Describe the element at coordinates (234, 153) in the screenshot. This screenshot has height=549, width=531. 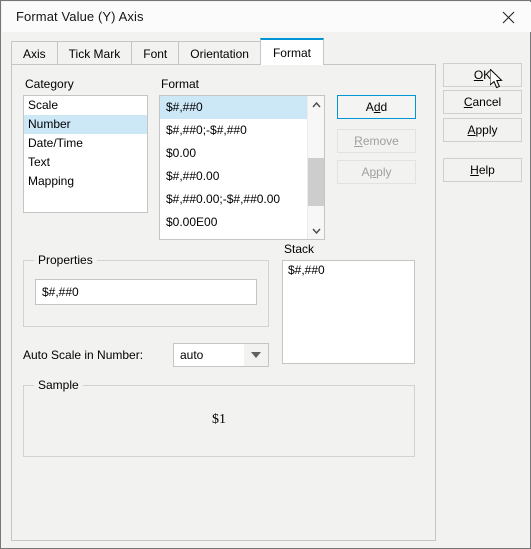
I see `format-item-2: $0.00` at that location.